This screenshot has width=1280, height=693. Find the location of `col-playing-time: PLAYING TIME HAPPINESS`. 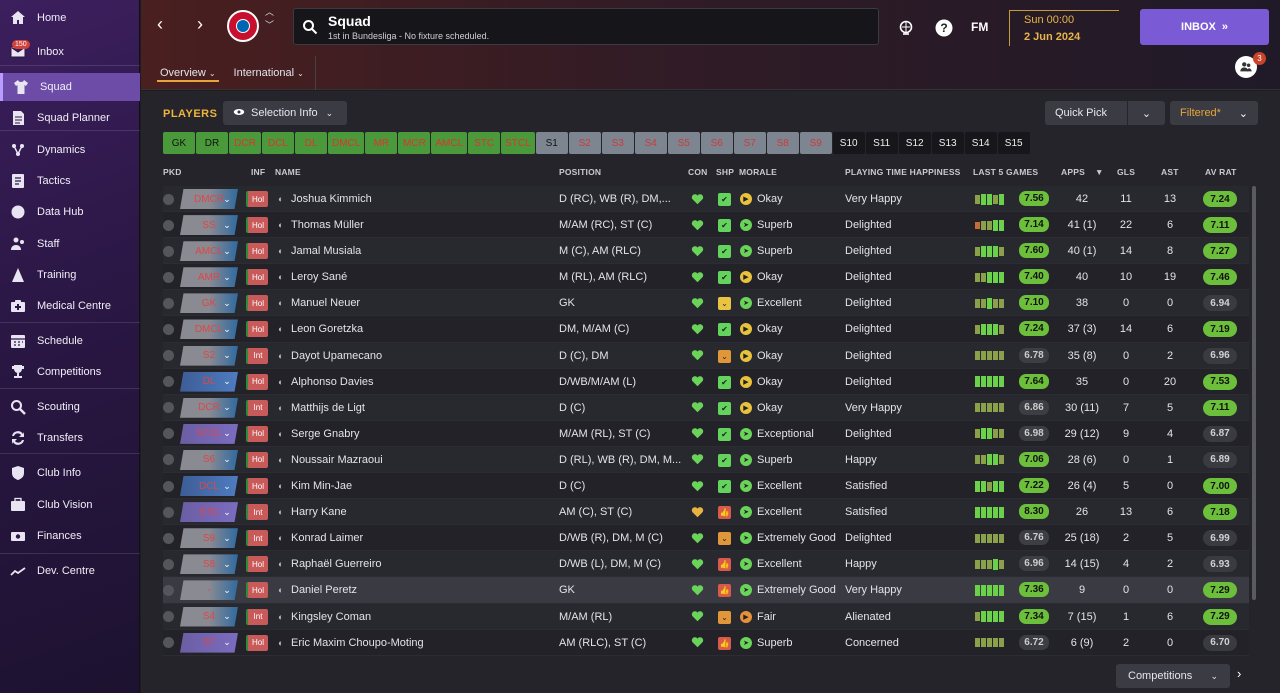

col-playing-time: PLAYING TIME HAPPINESS is located at coordinates (903, 172).